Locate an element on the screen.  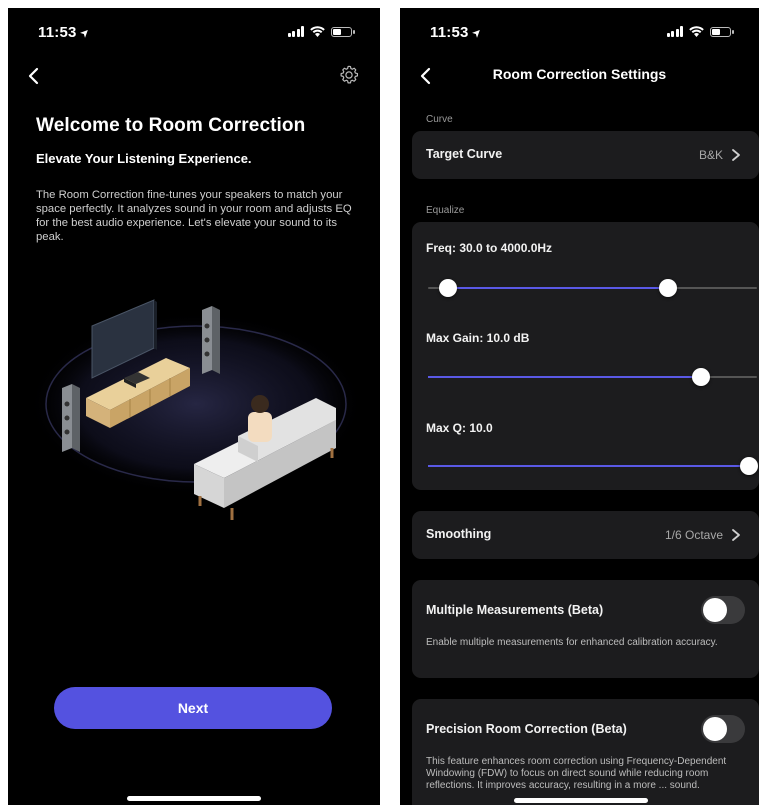
freq-high-thumb is located at coordinates (668, 288).